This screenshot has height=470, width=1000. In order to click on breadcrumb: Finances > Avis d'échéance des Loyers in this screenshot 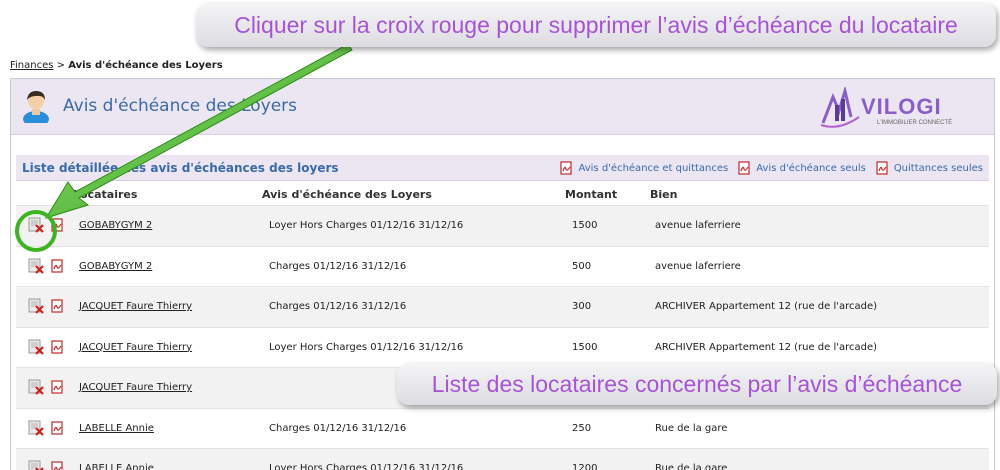, I will do `click(116, 65)`.